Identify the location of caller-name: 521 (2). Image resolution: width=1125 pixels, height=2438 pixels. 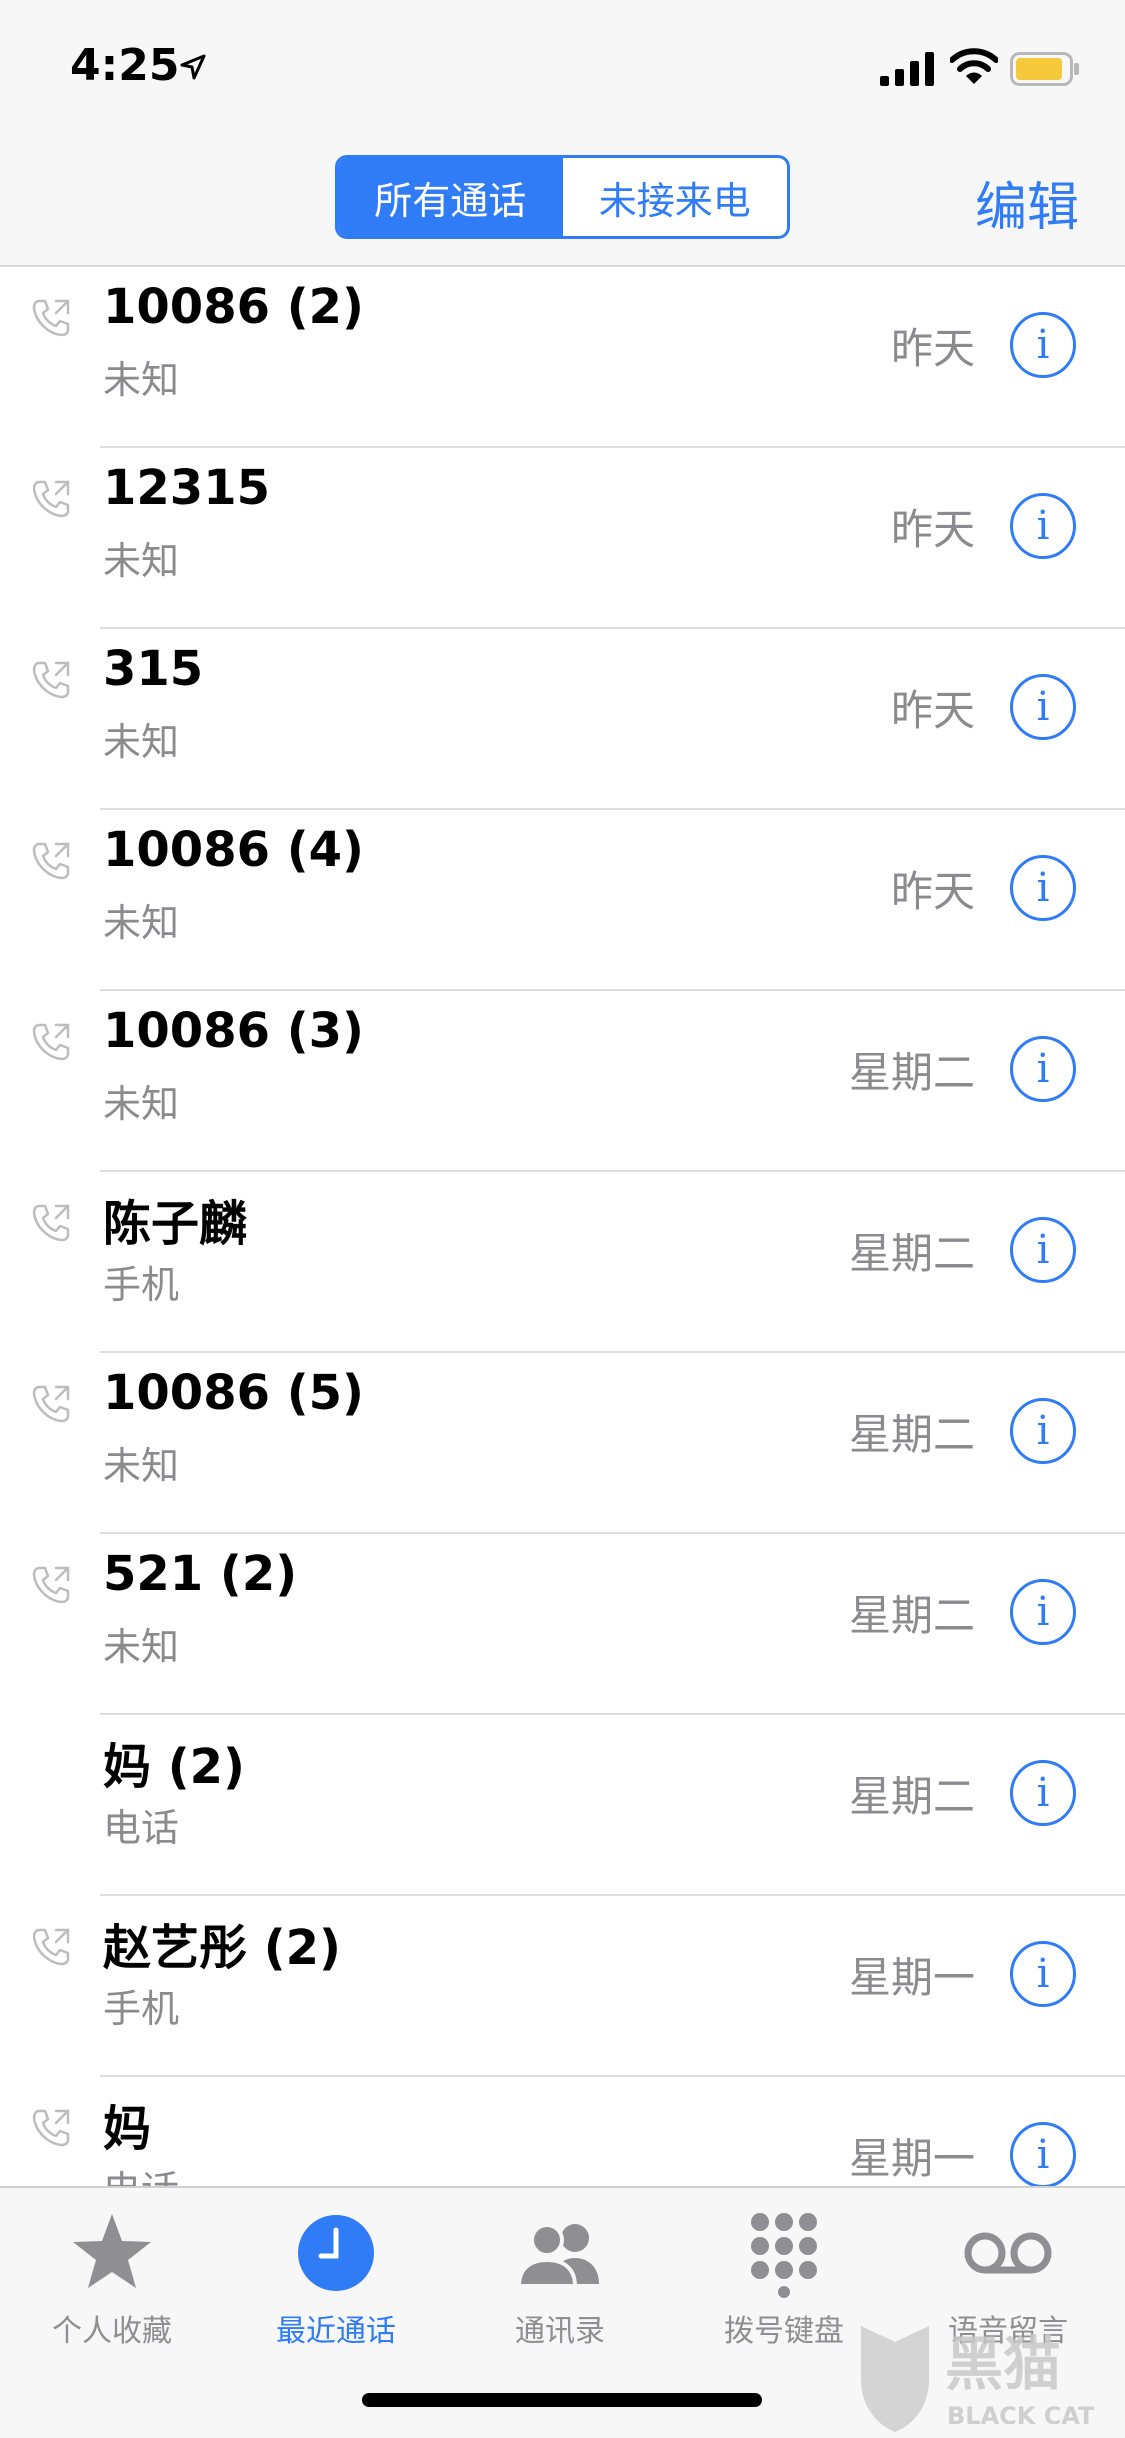
(200, 1574).